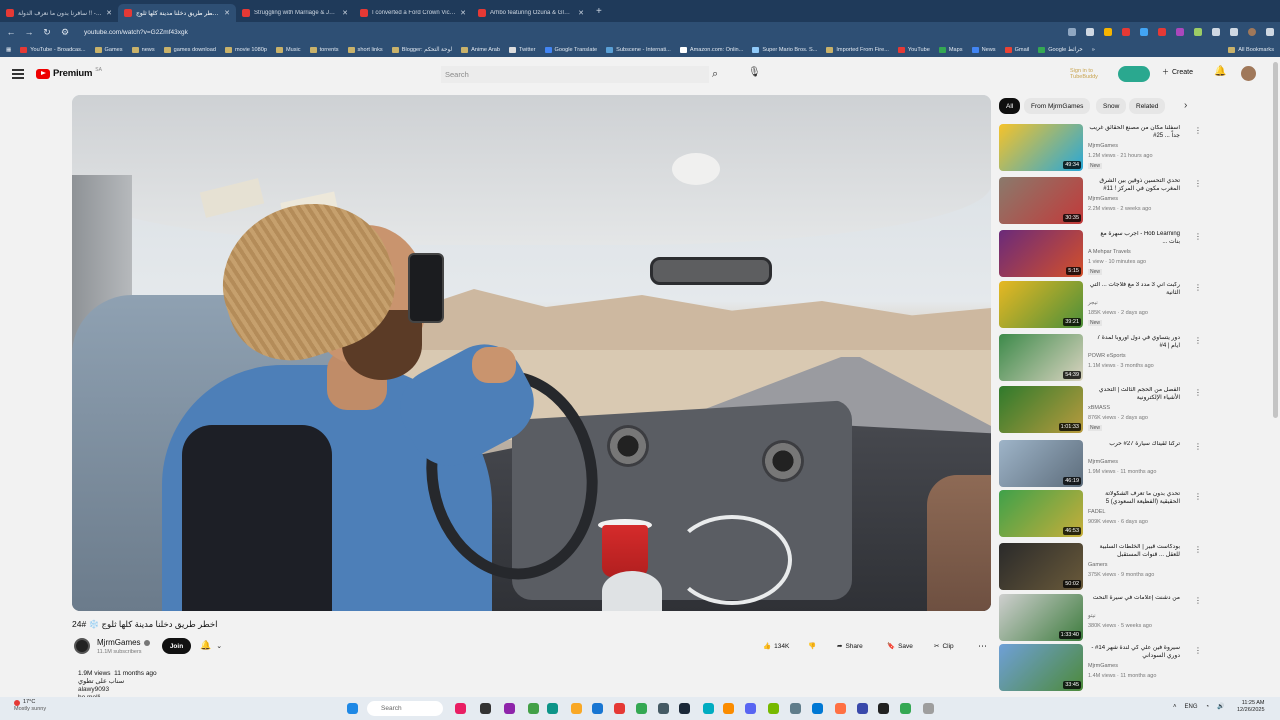 This screenshot has width=1280, height=720. What do you see at coordinates (1208, 707) in the screenshot?
I see `wifi-icon: ◔` at bounding box center [1208, 707].